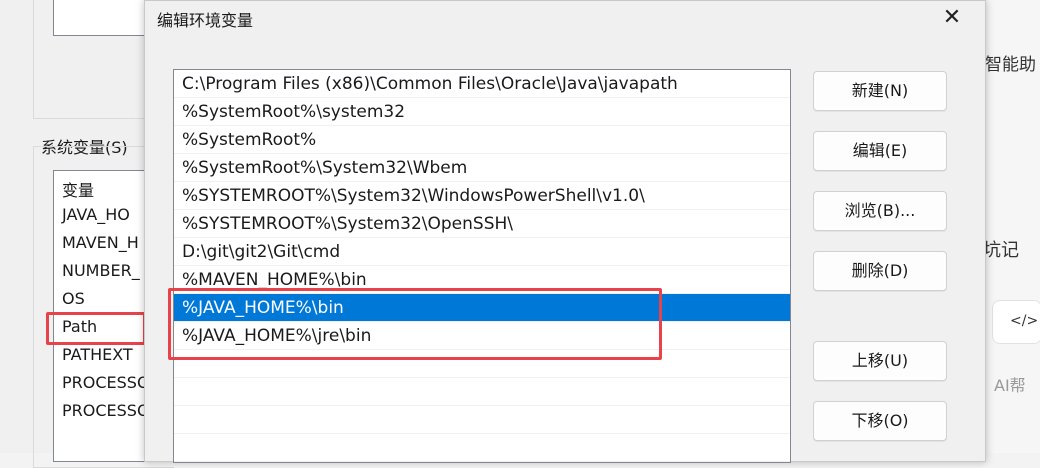 This screenshot has height=468, width=1040. Describe the element at coordinates (482, 112) in the screenshot. I see `list-item: %SystemRoot%\system32` at that location.